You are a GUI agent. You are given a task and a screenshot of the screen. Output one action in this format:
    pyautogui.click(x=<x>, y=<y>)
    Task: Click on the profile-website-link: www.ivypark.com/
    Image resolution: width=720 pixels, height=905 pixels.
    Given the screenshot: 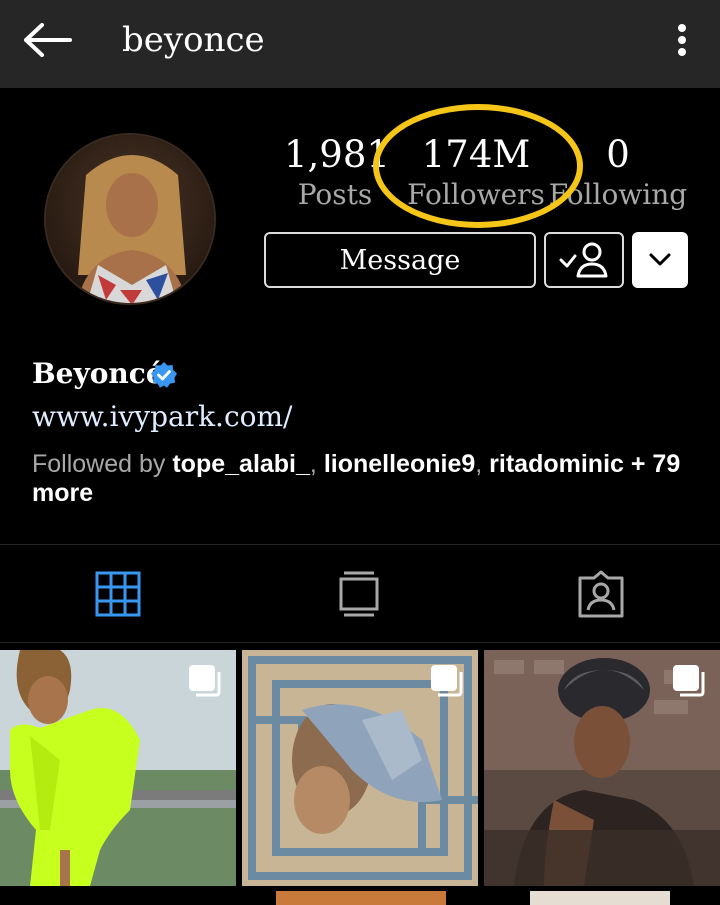 What is the action you would take?
    pyautogui.click(x=162, y=417)
    